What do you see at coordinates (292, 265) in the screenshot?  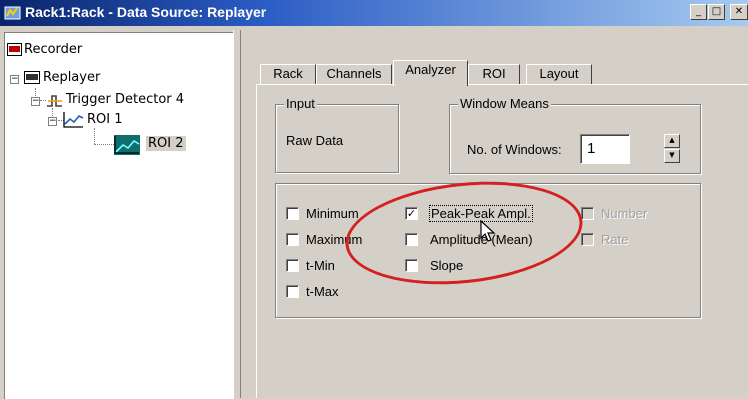 I see `tmin-checkbox` at bounding box center [292, 265].